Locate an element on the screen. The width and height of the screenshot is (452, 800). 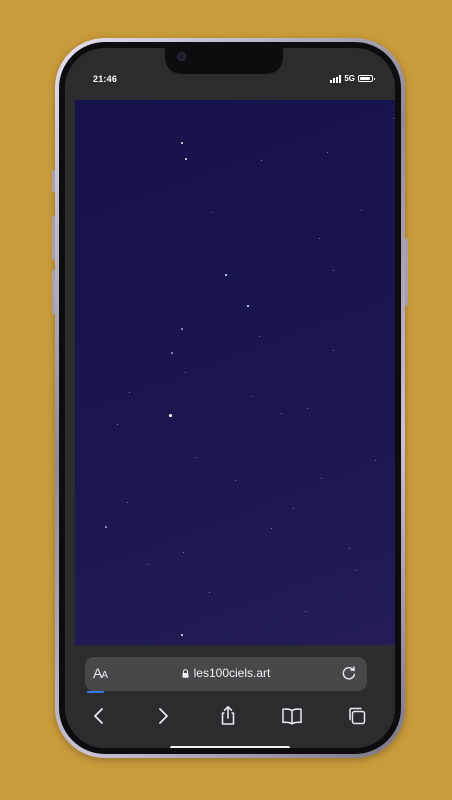
share-icon is located at coordinates (228, 715).